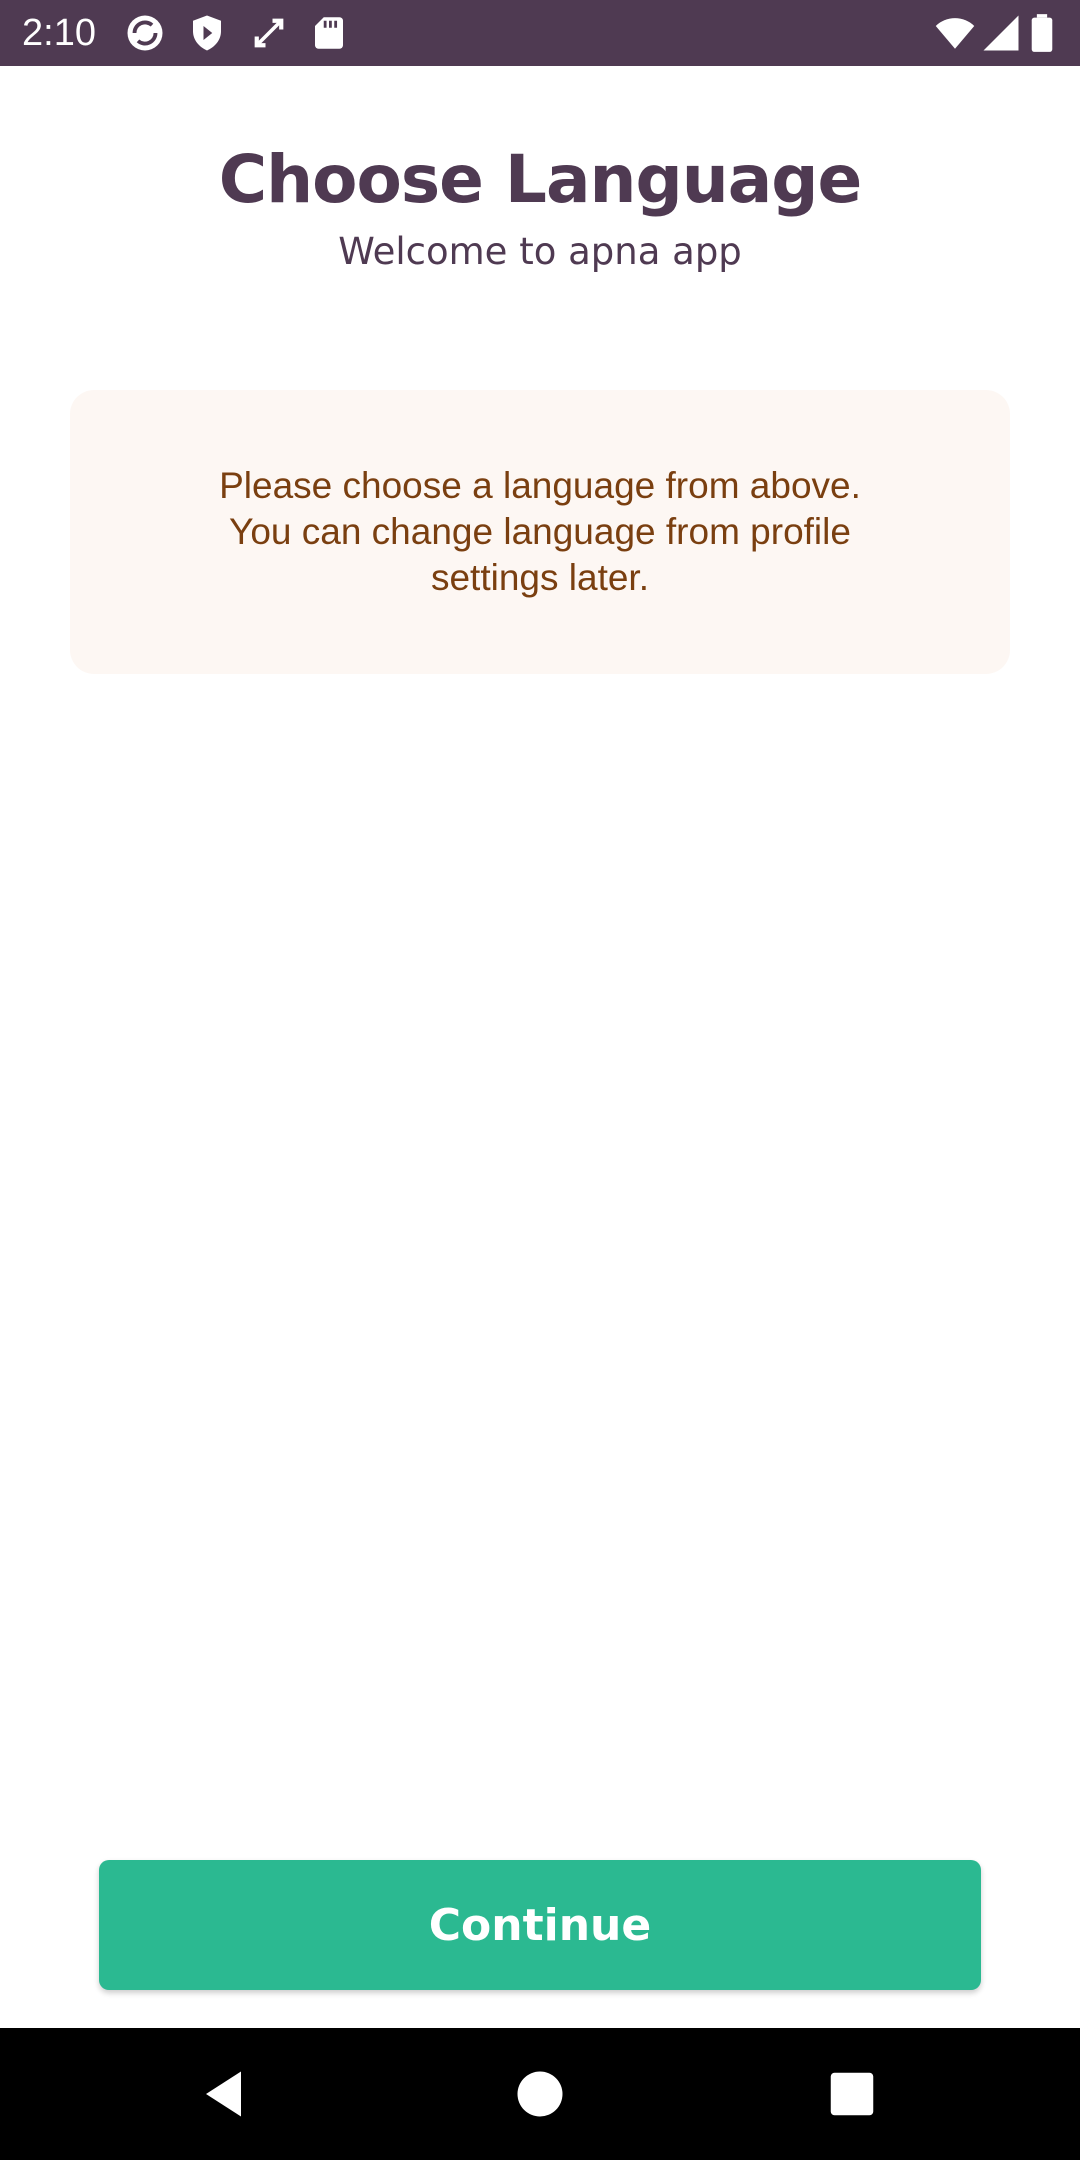 The image size is (1080, 2160). Describe the element at coordinates (852, 2094) in the screenshot. I see `recents-icon` at that location.